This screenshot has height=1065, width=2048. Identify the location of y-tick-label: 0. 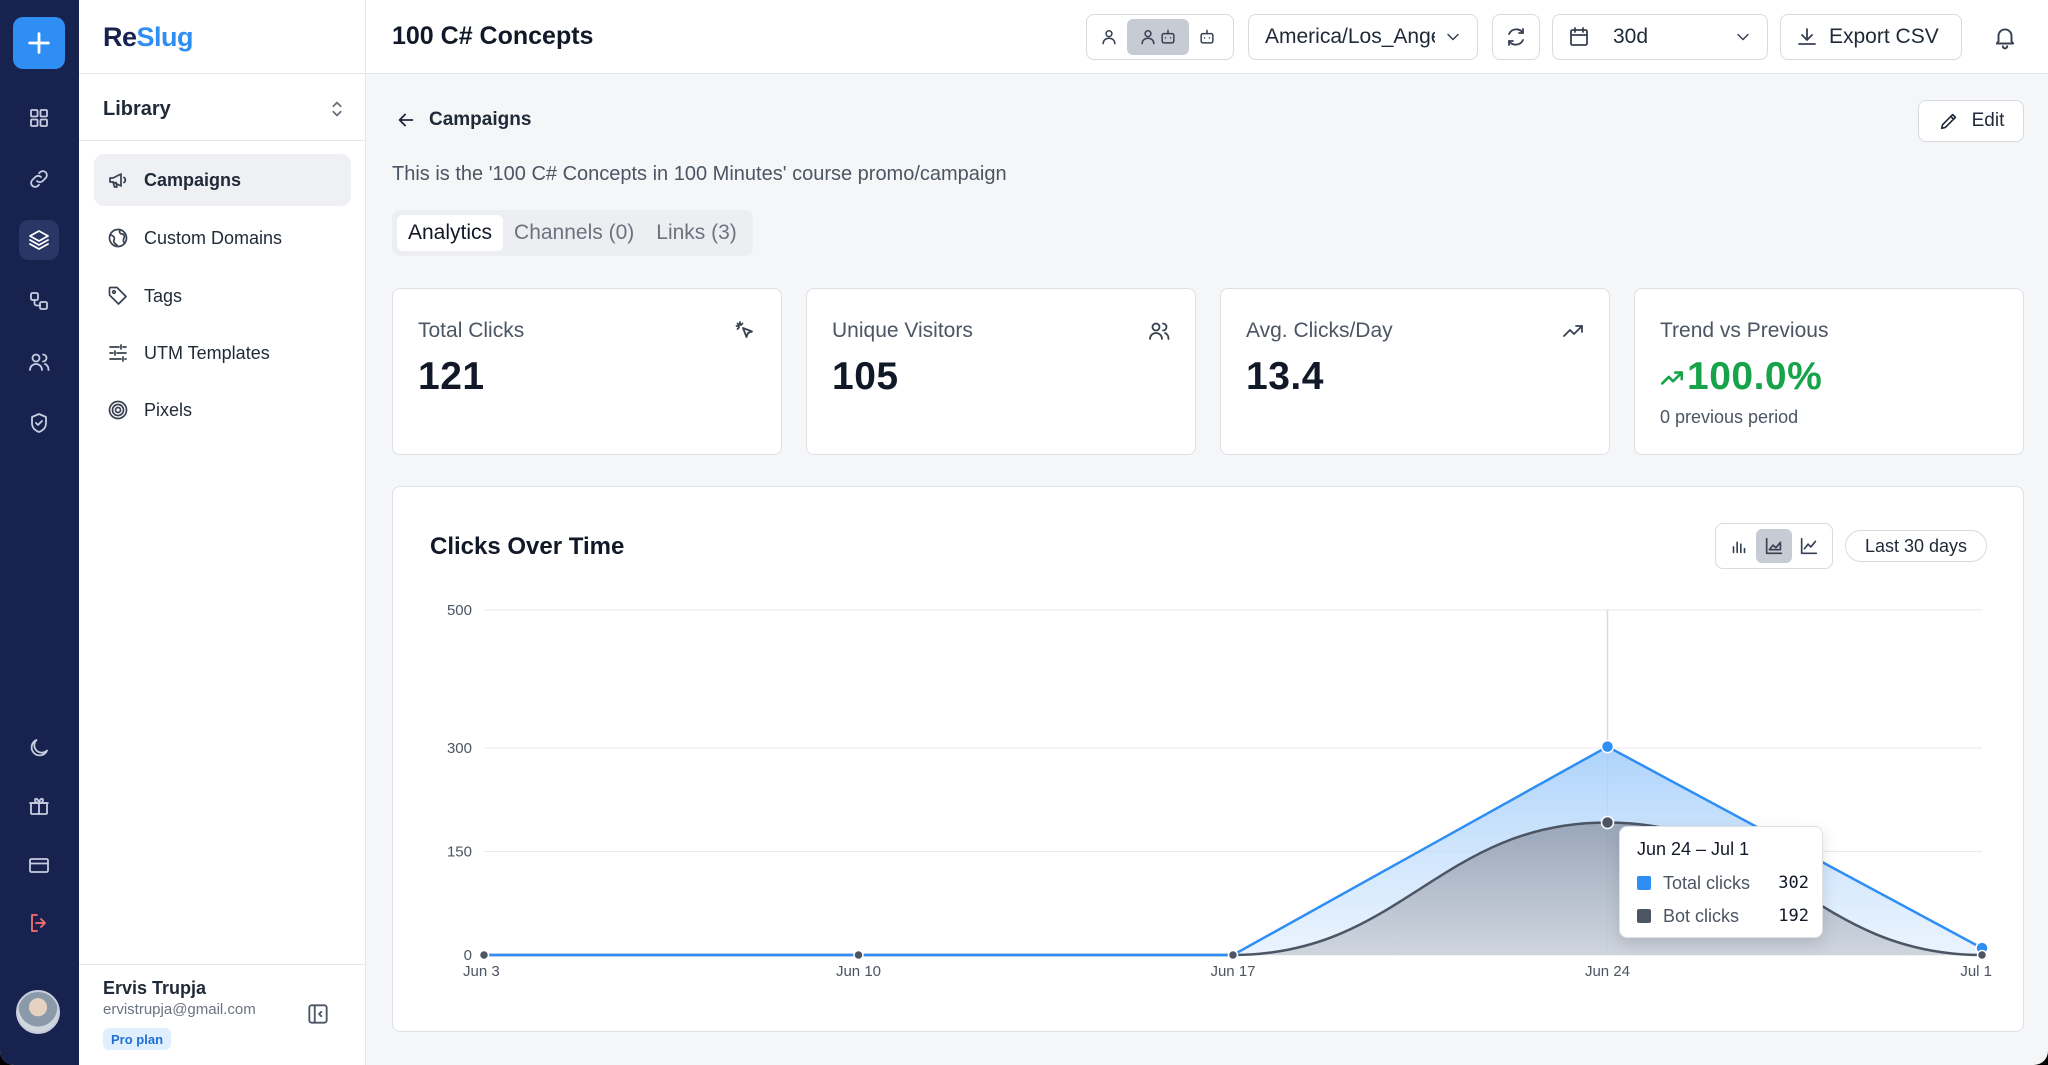
(468, 955).